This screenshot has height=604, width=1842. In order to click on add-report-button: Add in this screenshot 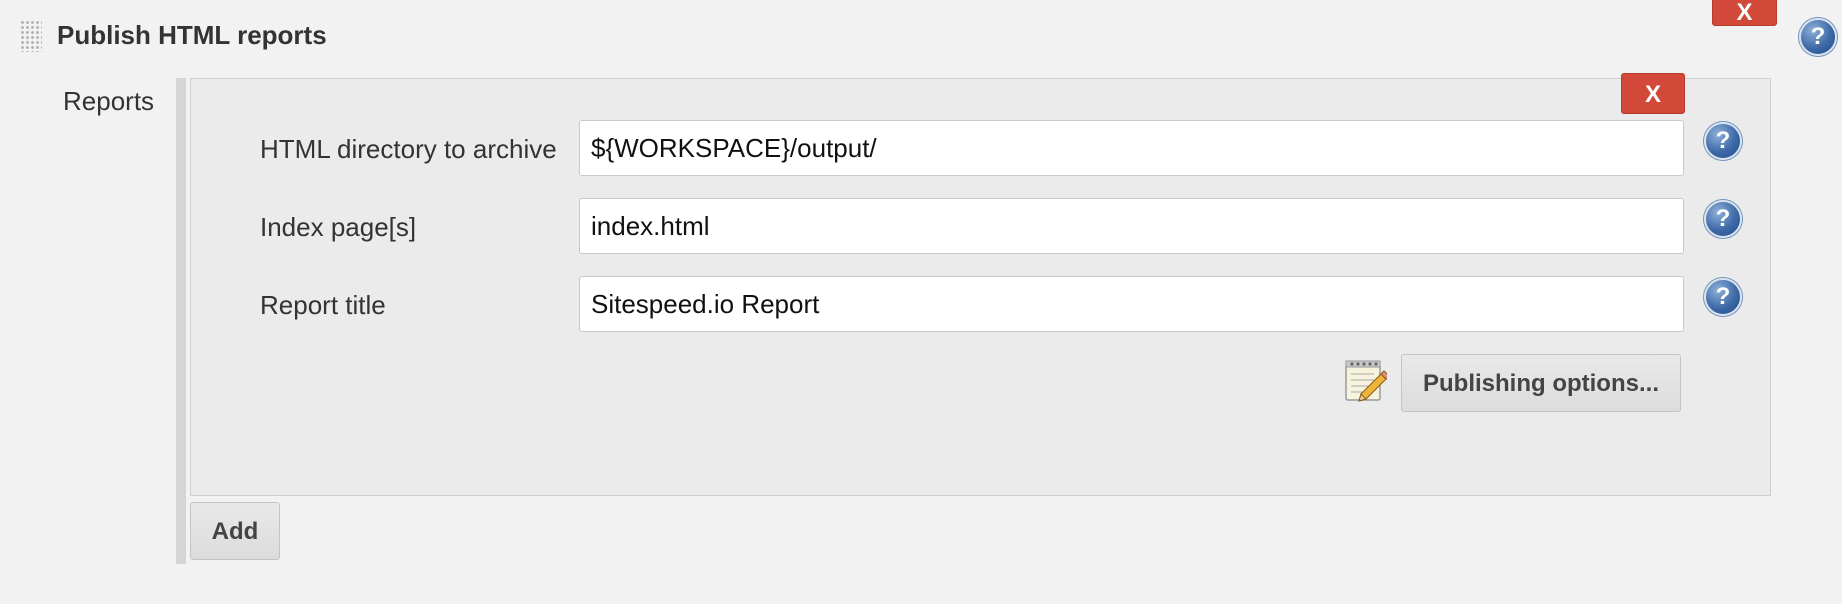, I will do `click(235, 531)`.